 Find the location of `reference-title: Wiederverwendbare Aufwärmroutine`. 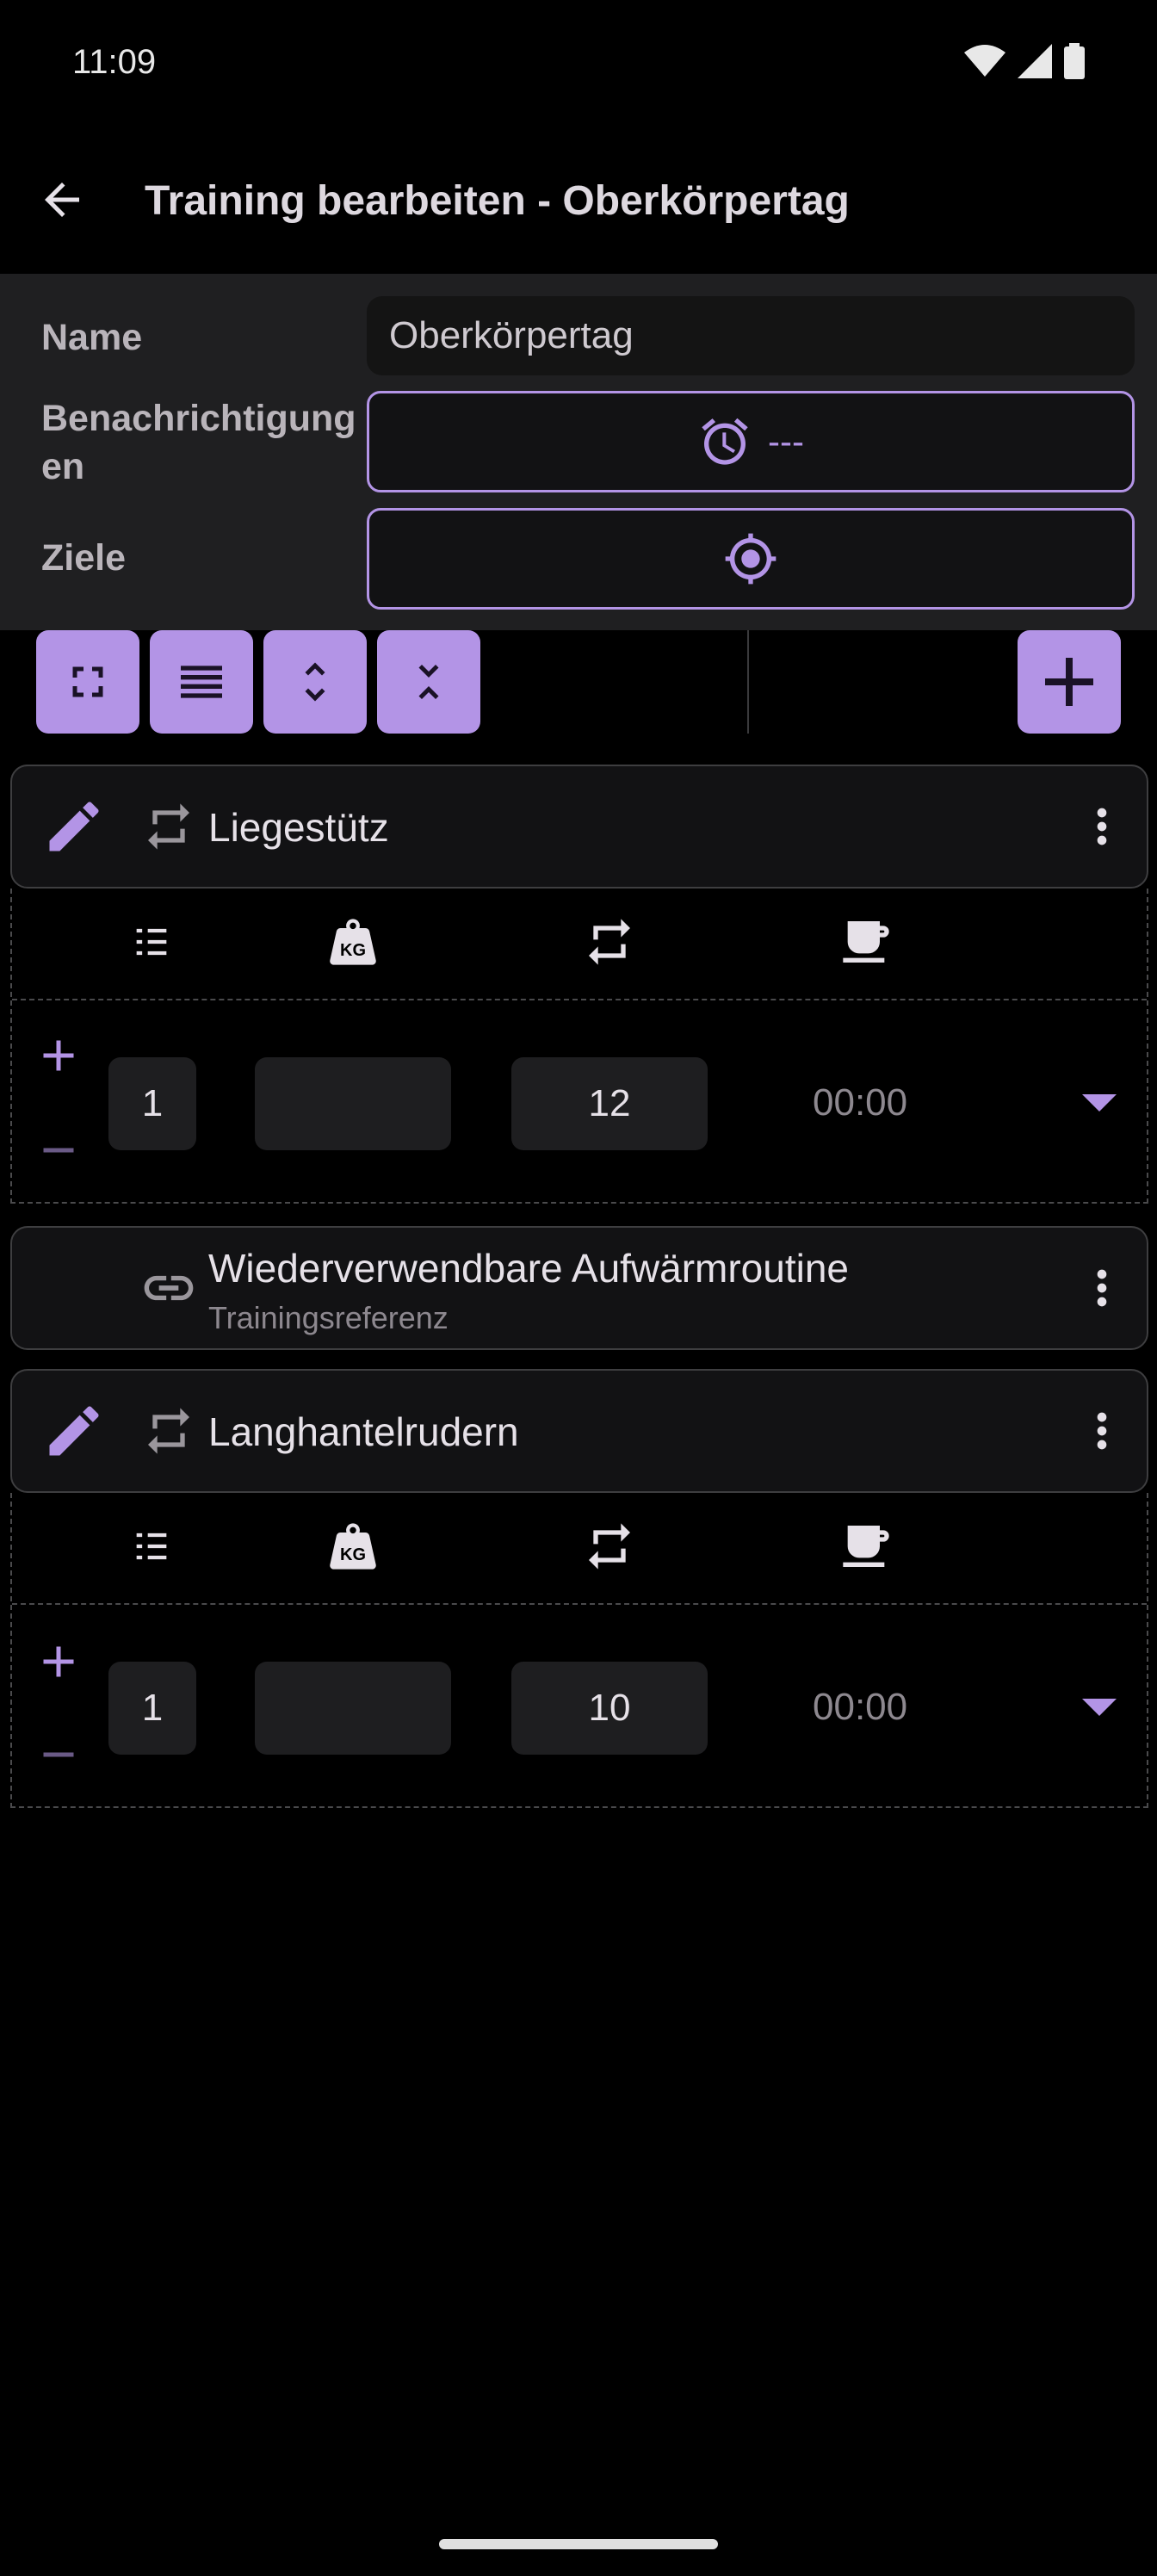

reference-title: Wiederverwendbare Aufwärmroutine is located at coordinates (529, 1268).